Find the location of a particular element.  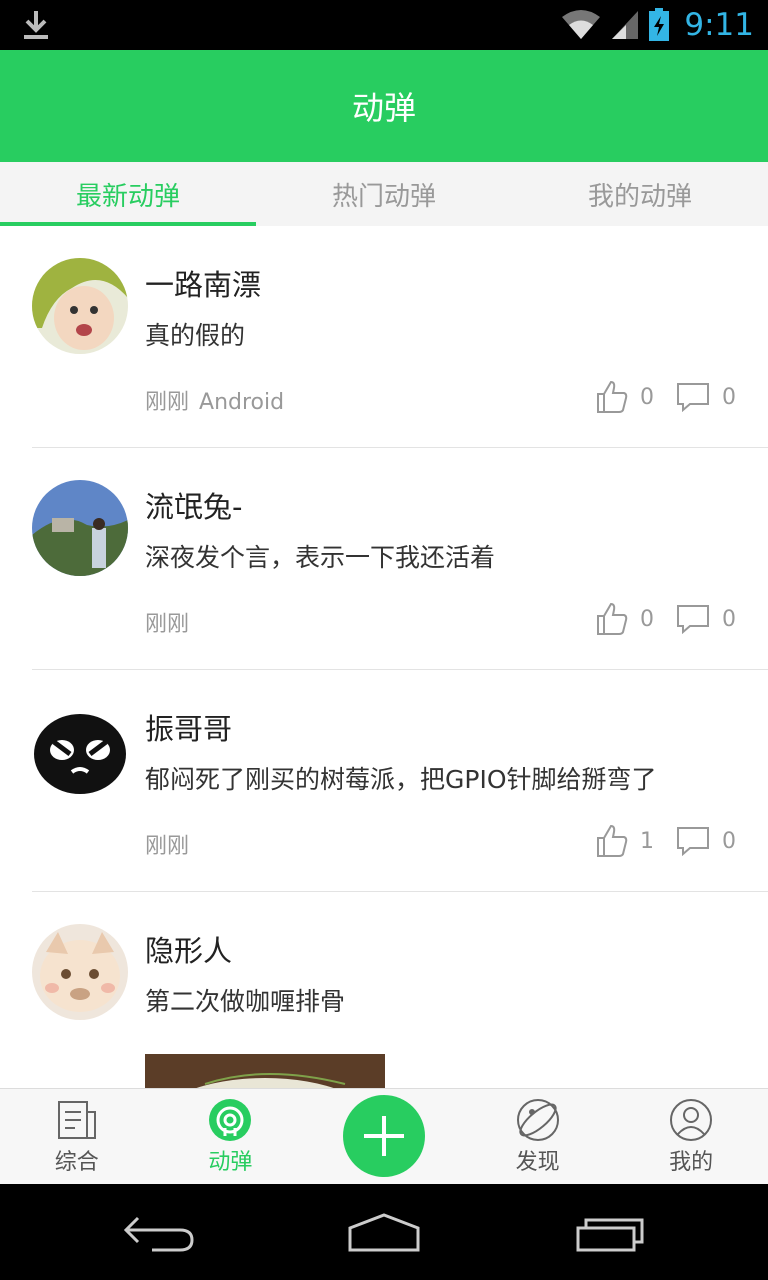

home-icon is located at coordinates (384, 1233).